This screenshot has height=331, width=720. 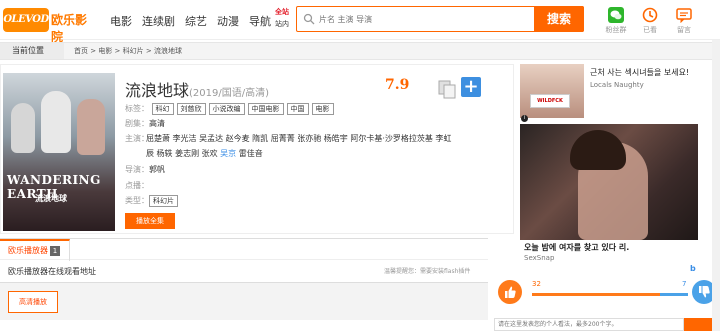 I want to click on nav-item-guide: 导航, so click(x=260, y=21).